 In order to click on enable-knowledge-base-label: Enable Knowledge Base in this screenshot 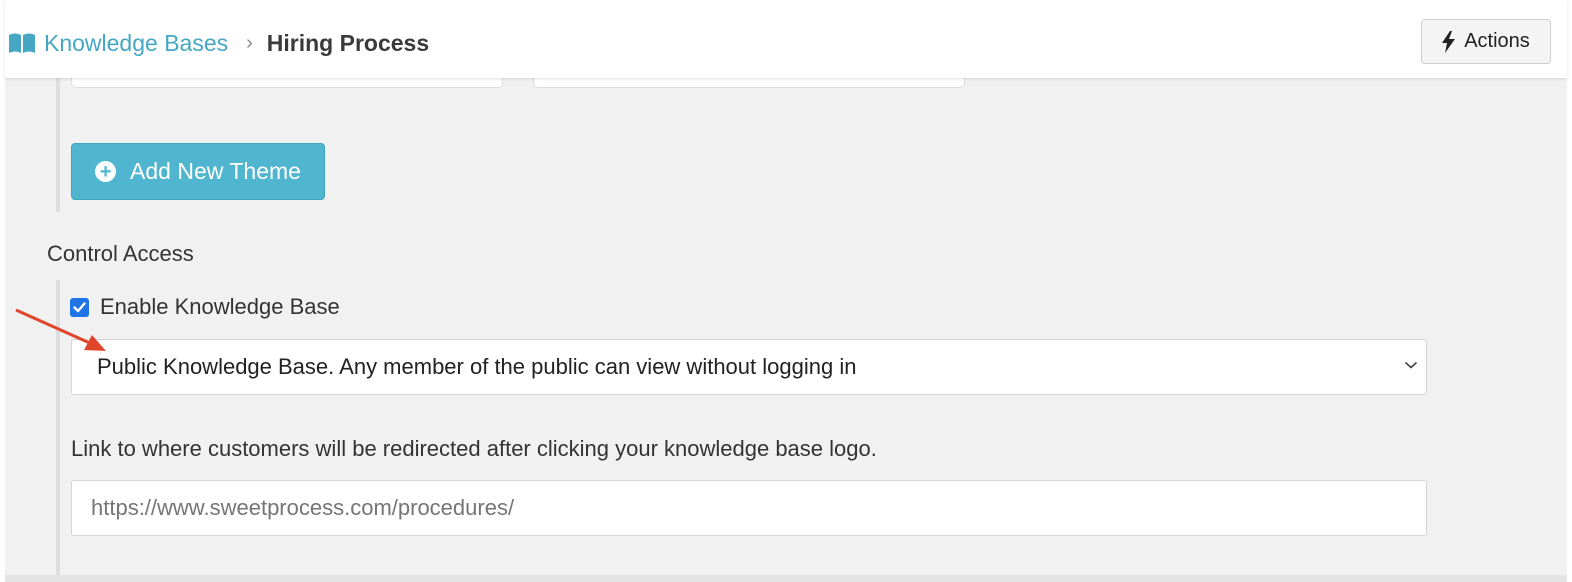, I will do `click(220, 307)`.